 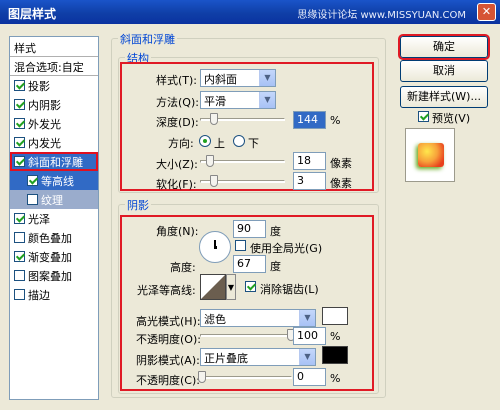 I want to click on direction-down-radio, so click(x=239, y=141).